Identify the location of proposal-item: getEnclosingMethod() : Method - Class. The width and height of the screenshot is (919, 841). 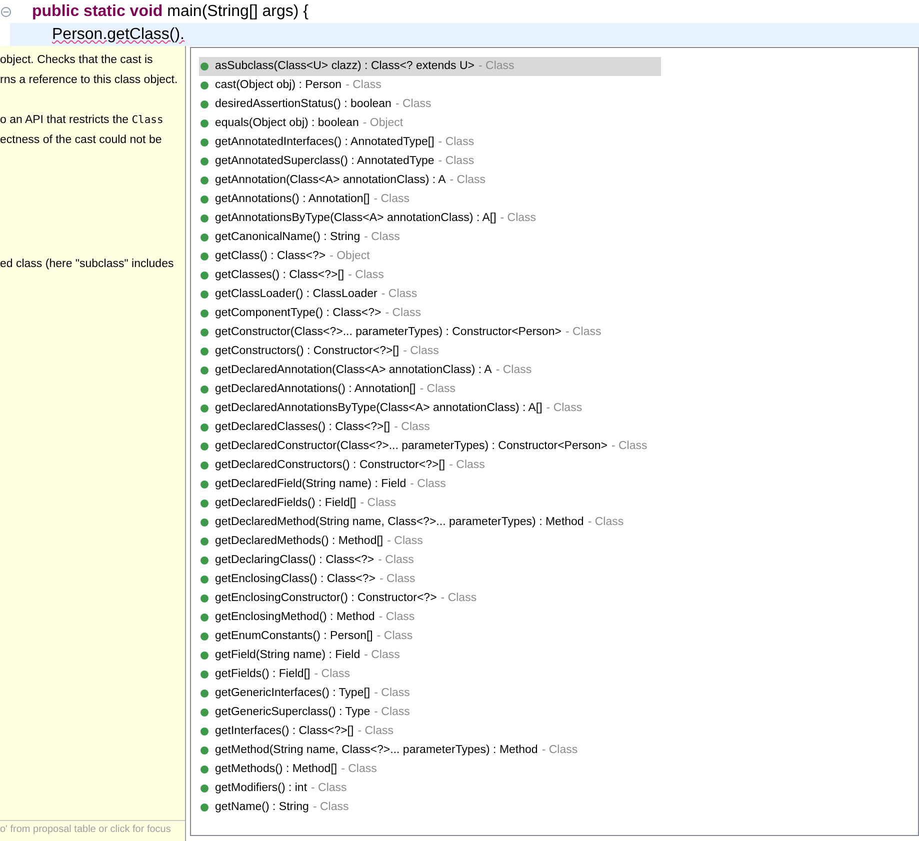
(430, 617).